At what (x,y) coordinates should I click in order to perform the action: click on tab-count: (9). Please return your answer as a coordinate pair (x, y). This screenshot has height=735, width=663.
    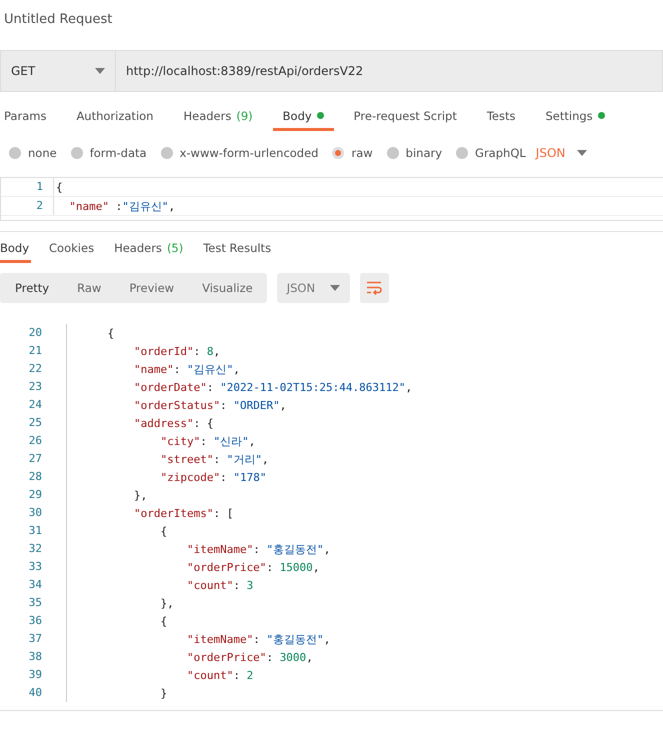
    Looking at the image, I should click on (244, 115).